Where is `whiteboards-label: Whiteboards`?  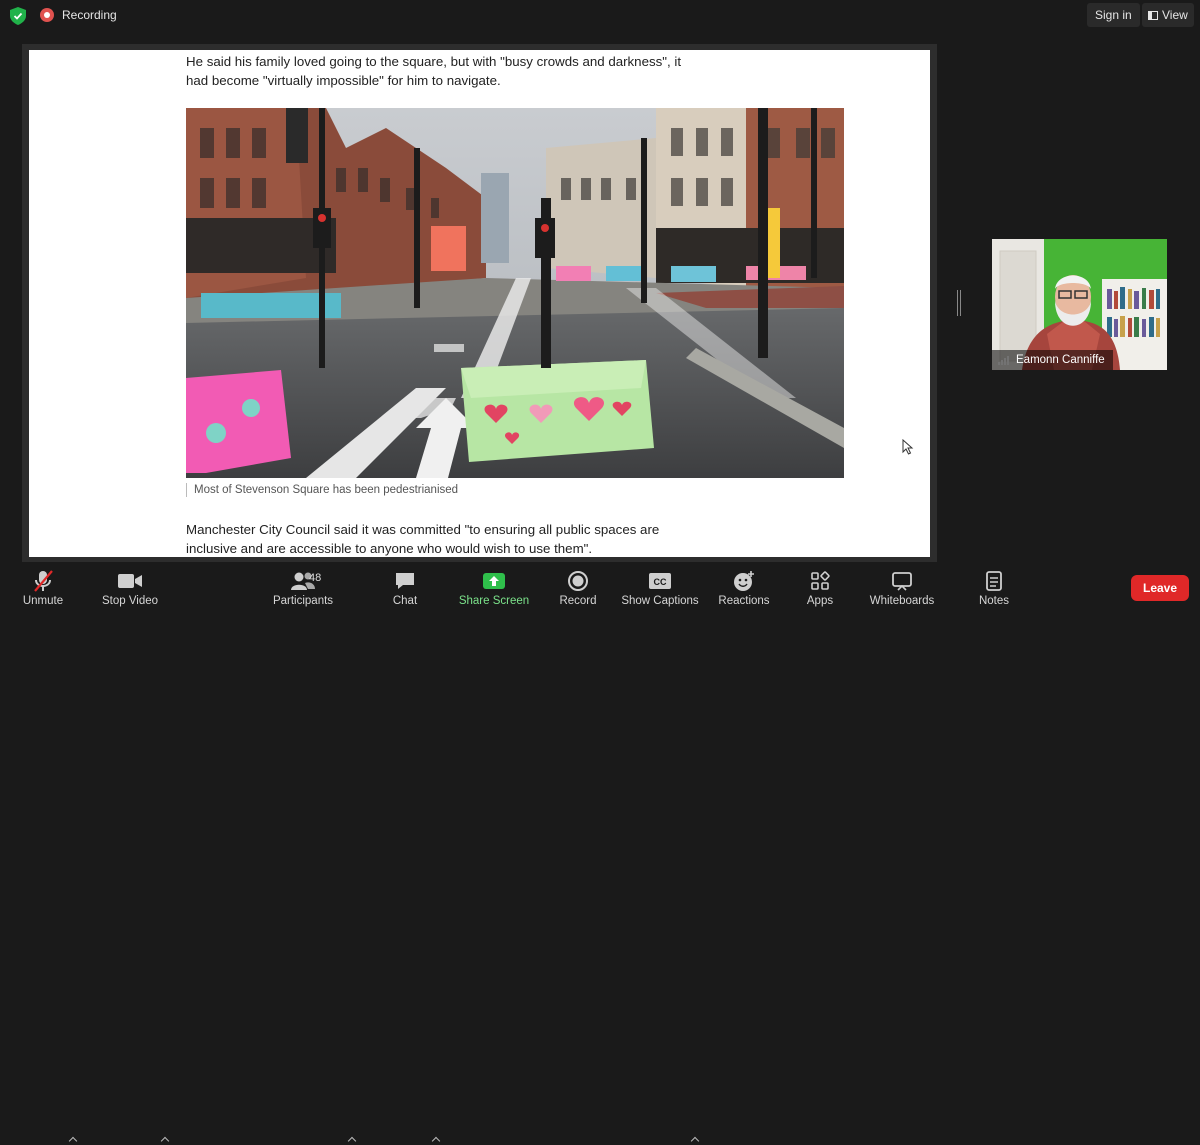
whiteboards-label: Whiteboards is located at coordinates (902, 601).